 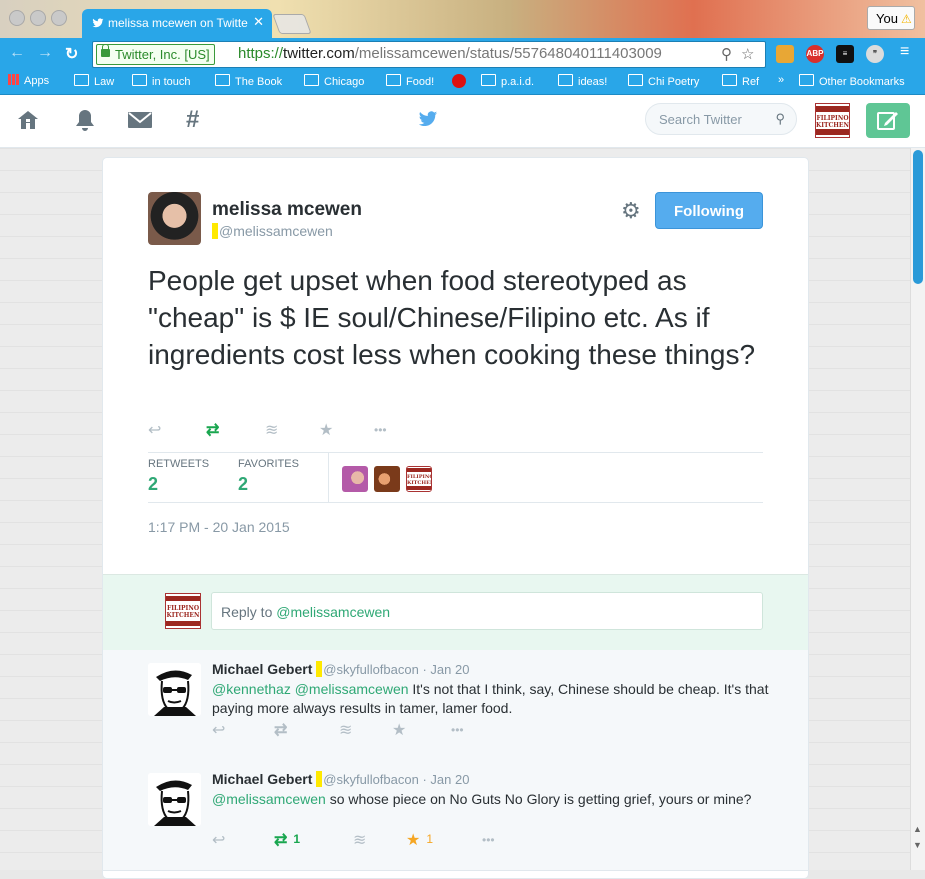 I want to click on speech-icon: ❞, so click(x=875, y=54).